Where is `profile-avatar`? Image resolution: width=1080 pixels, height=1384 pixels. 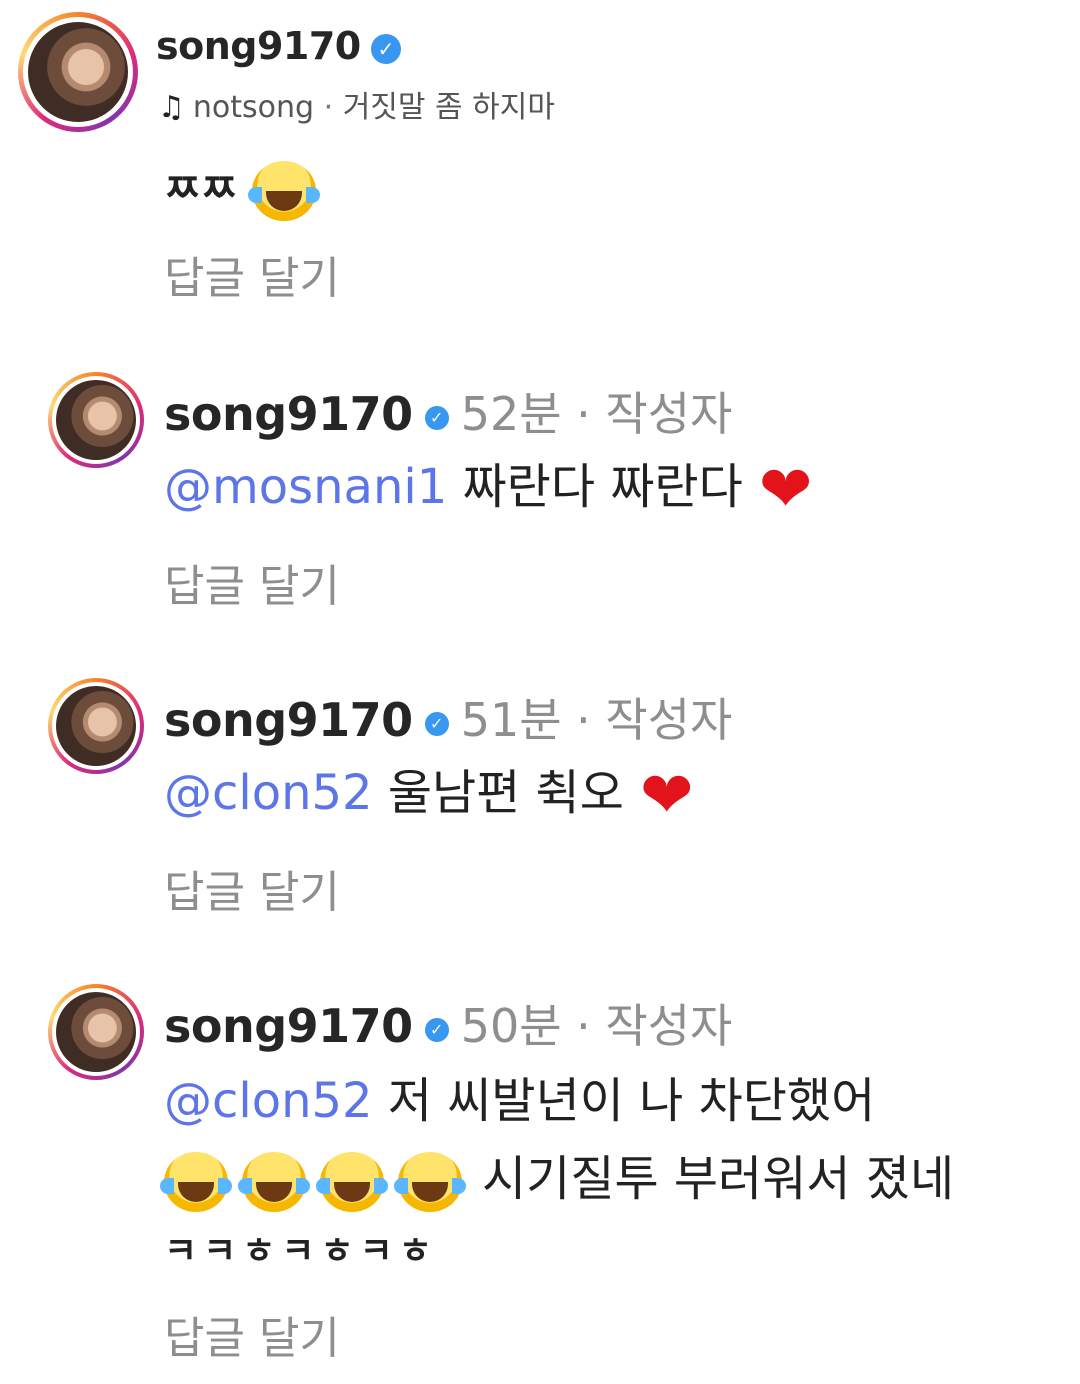 profile-avatar is located at coordinates (78, 72).